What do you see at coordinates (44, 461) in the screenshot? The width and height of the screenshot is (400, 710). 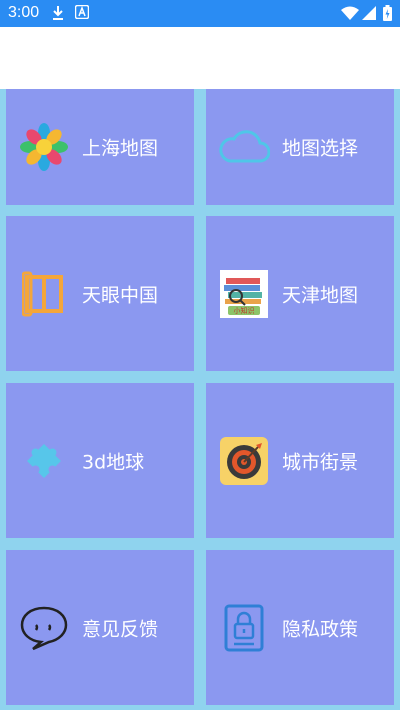 I see `puzzle-icon` at bounding box center [44, 461].